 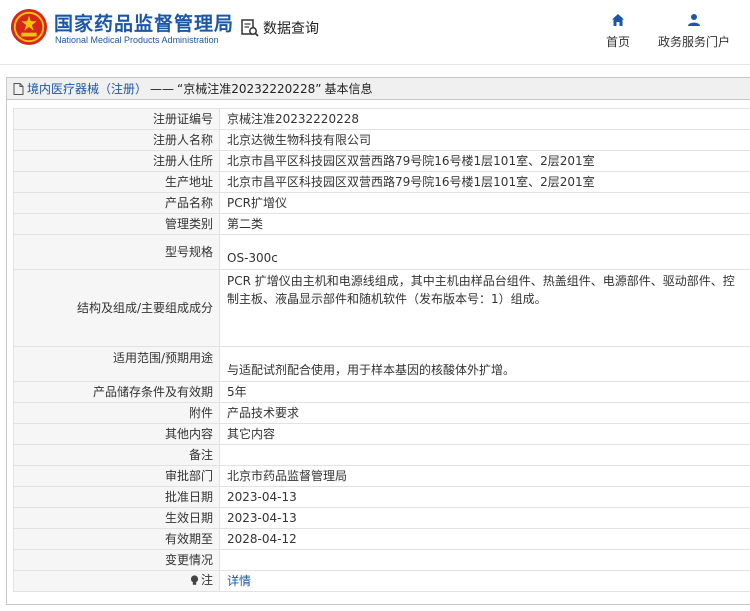 I want to click on data-query-label: 数据查询, so click(x=291, y=29).